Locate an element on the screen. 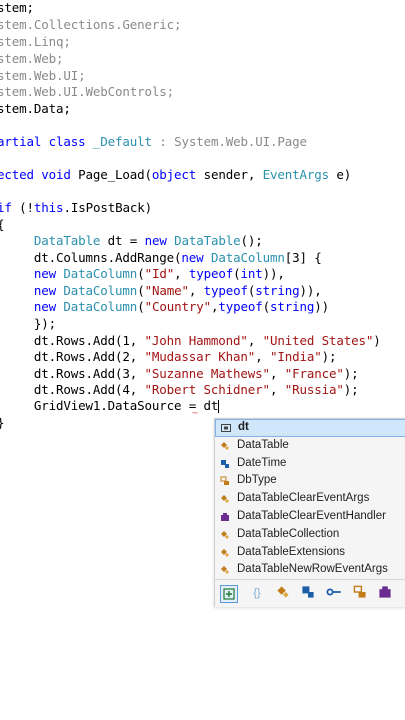 The image size is (405, 720). class-filter-icon is located at coordinates (283, 593).